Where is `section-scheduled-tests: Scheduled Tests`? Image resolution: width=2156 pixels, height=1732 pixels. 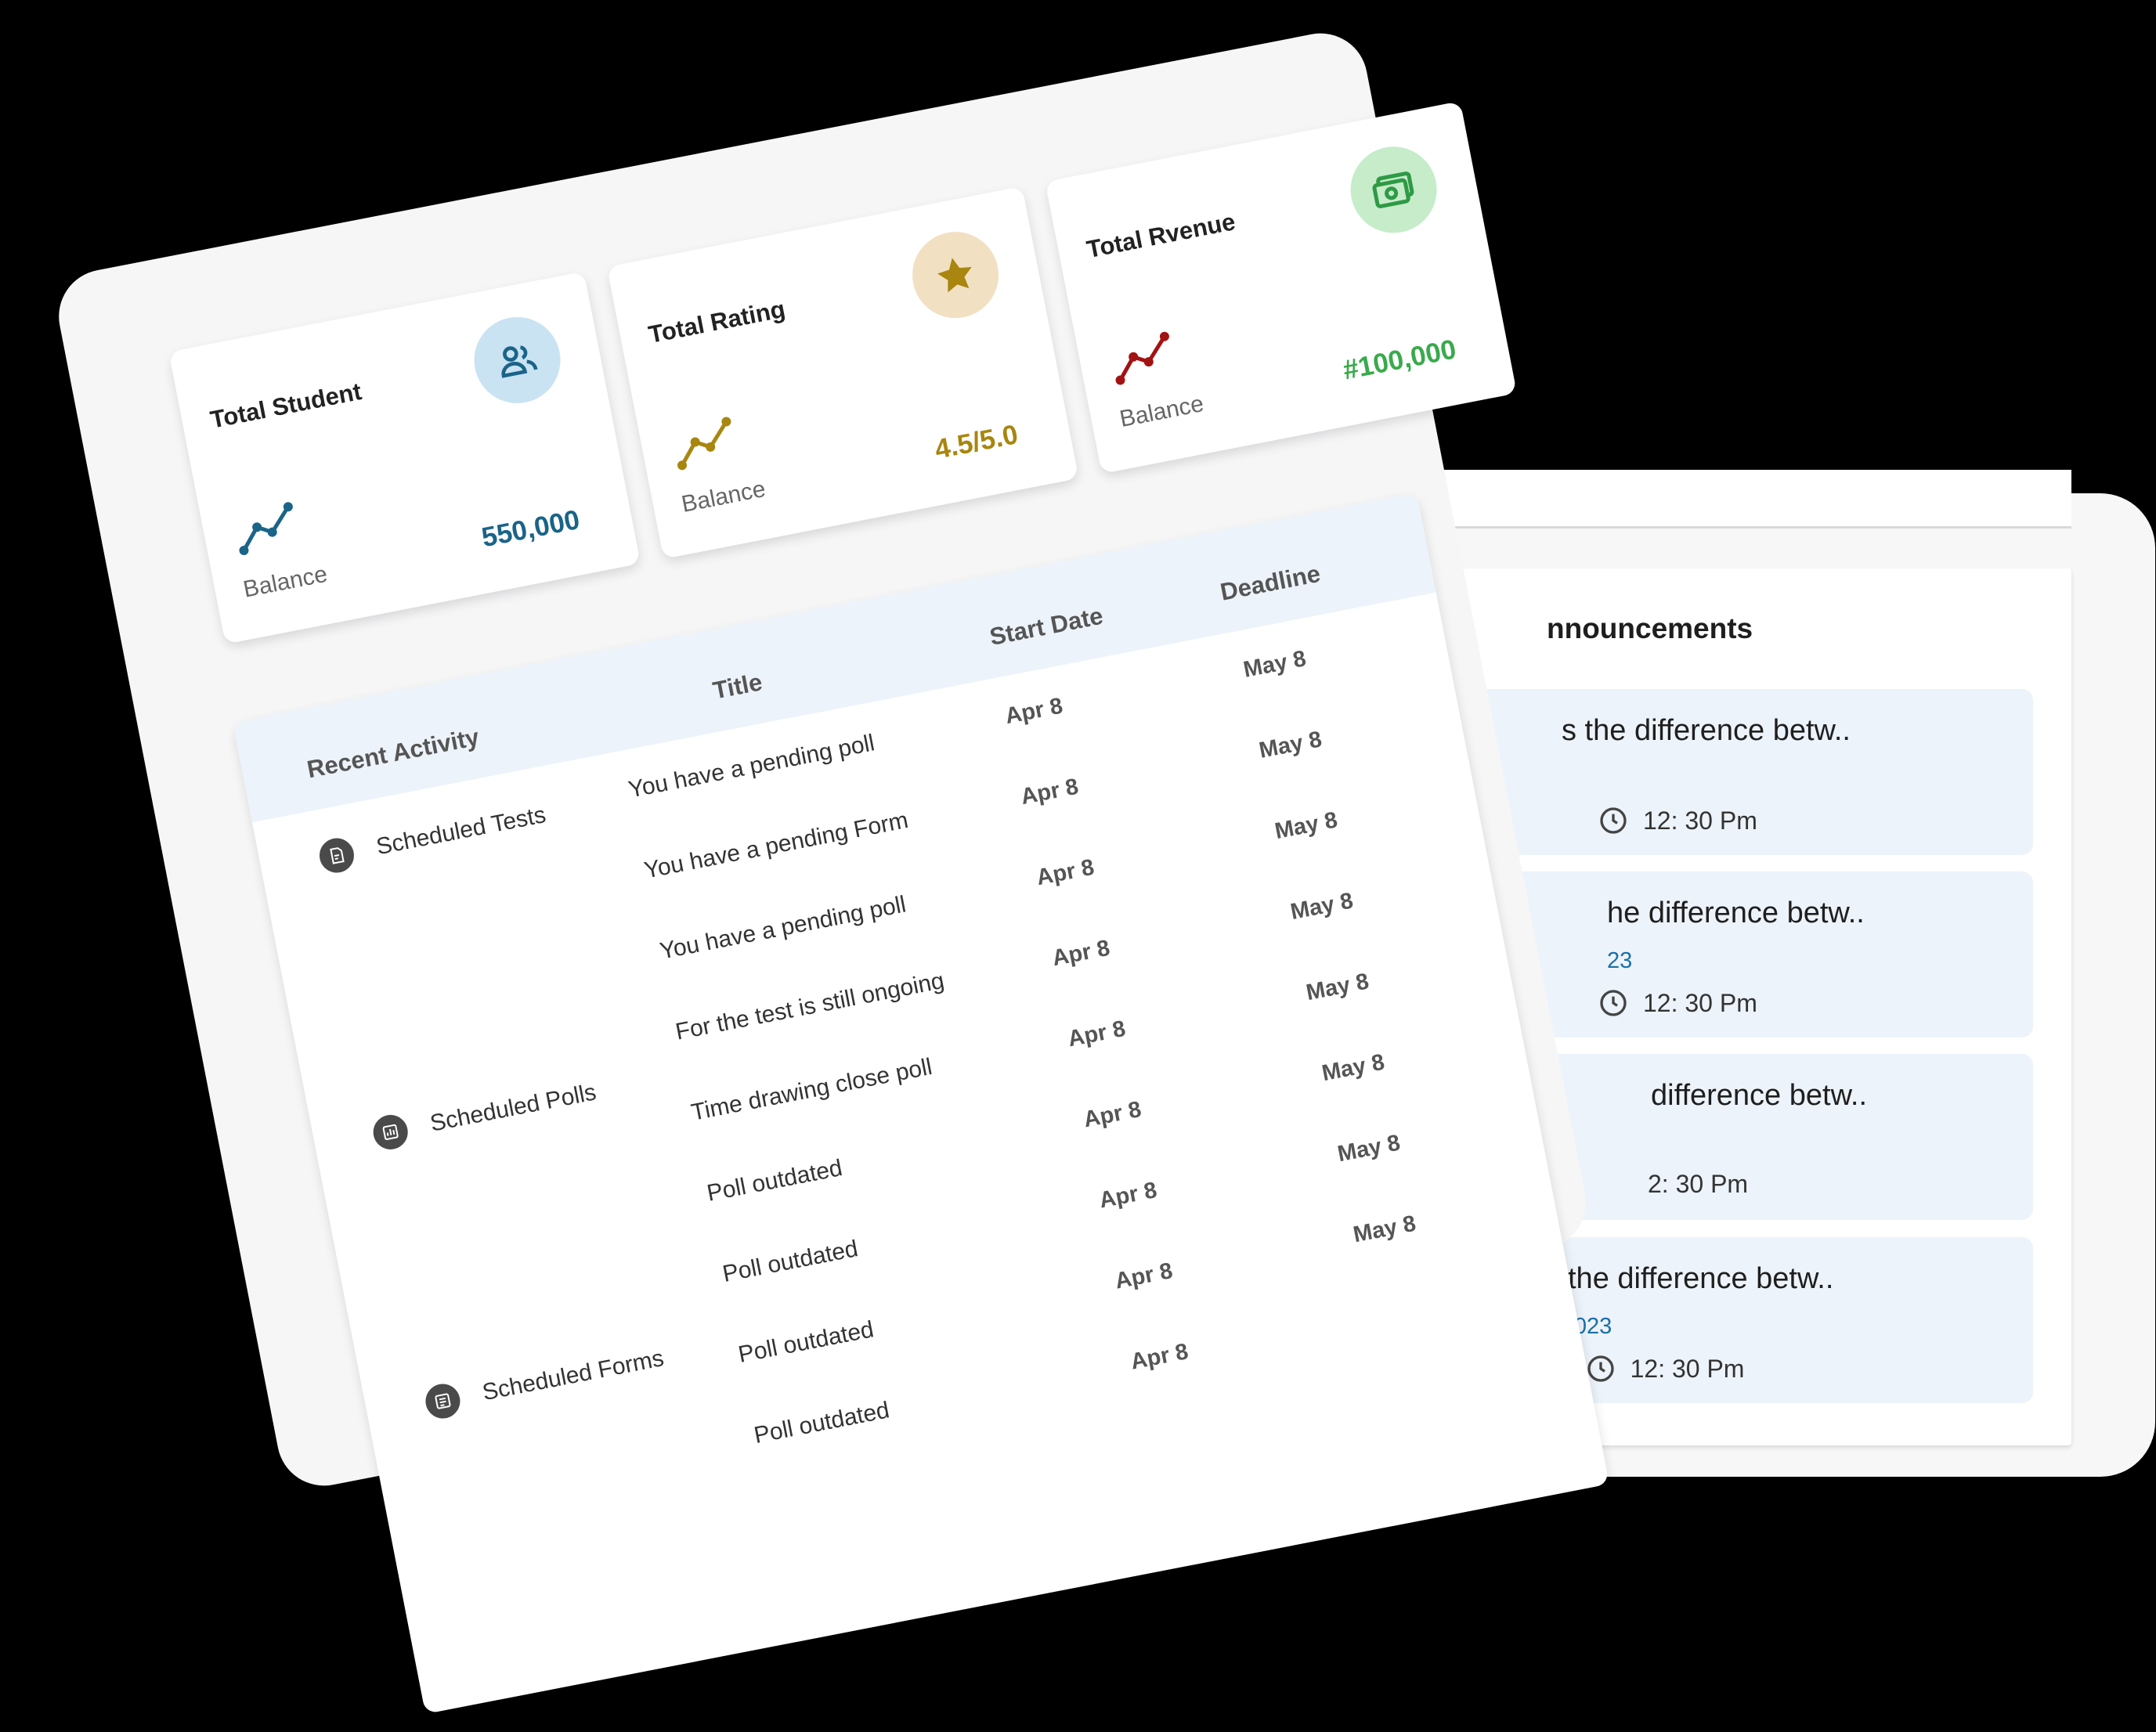 section-scheduled-tests: Scheduled Tests is located at coordinates (433, 837).